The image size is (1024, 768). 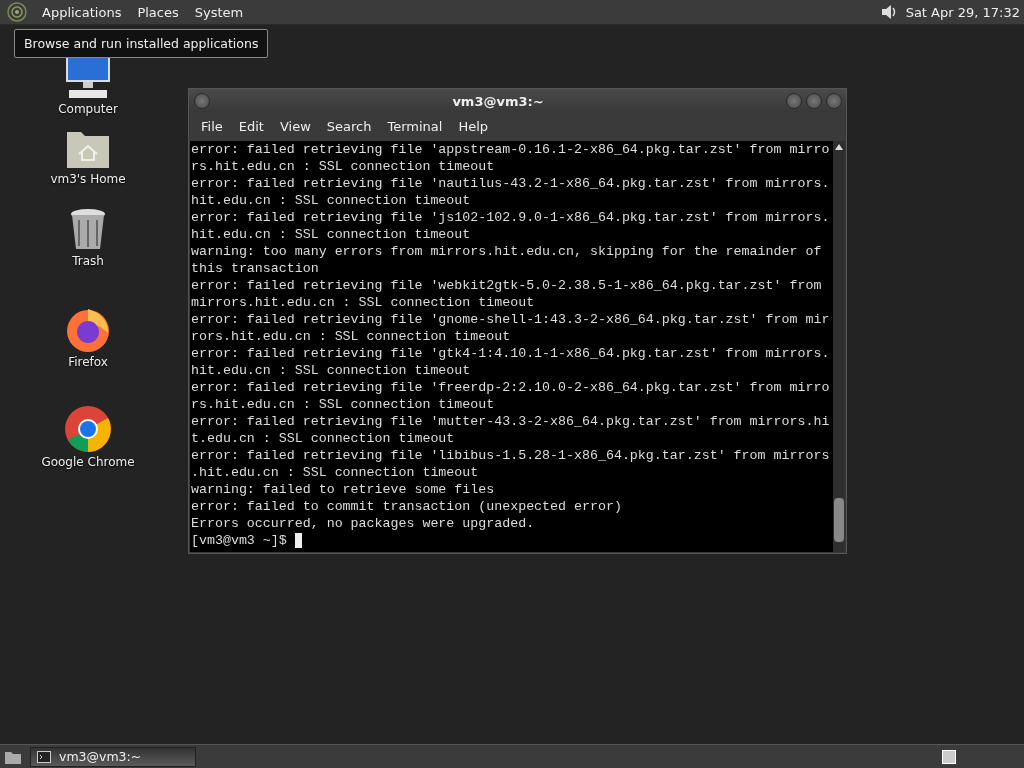 What do you see at coordinates (44, 756) in the screenshot?
I see `terminal-icon` at bounding box center [44, 756].